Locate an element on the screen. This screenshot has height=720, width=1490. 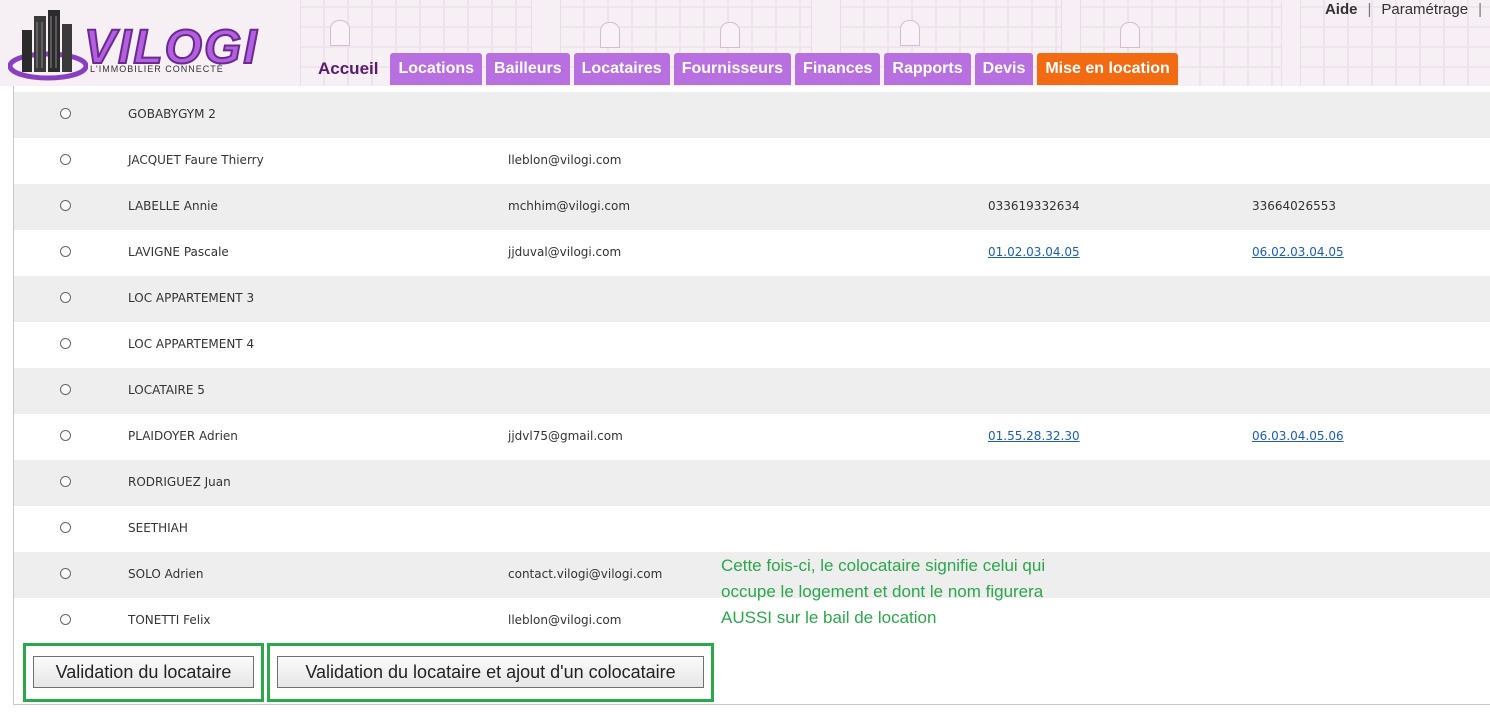
tab-devis: Devis is located at coordinates (1004, 69).